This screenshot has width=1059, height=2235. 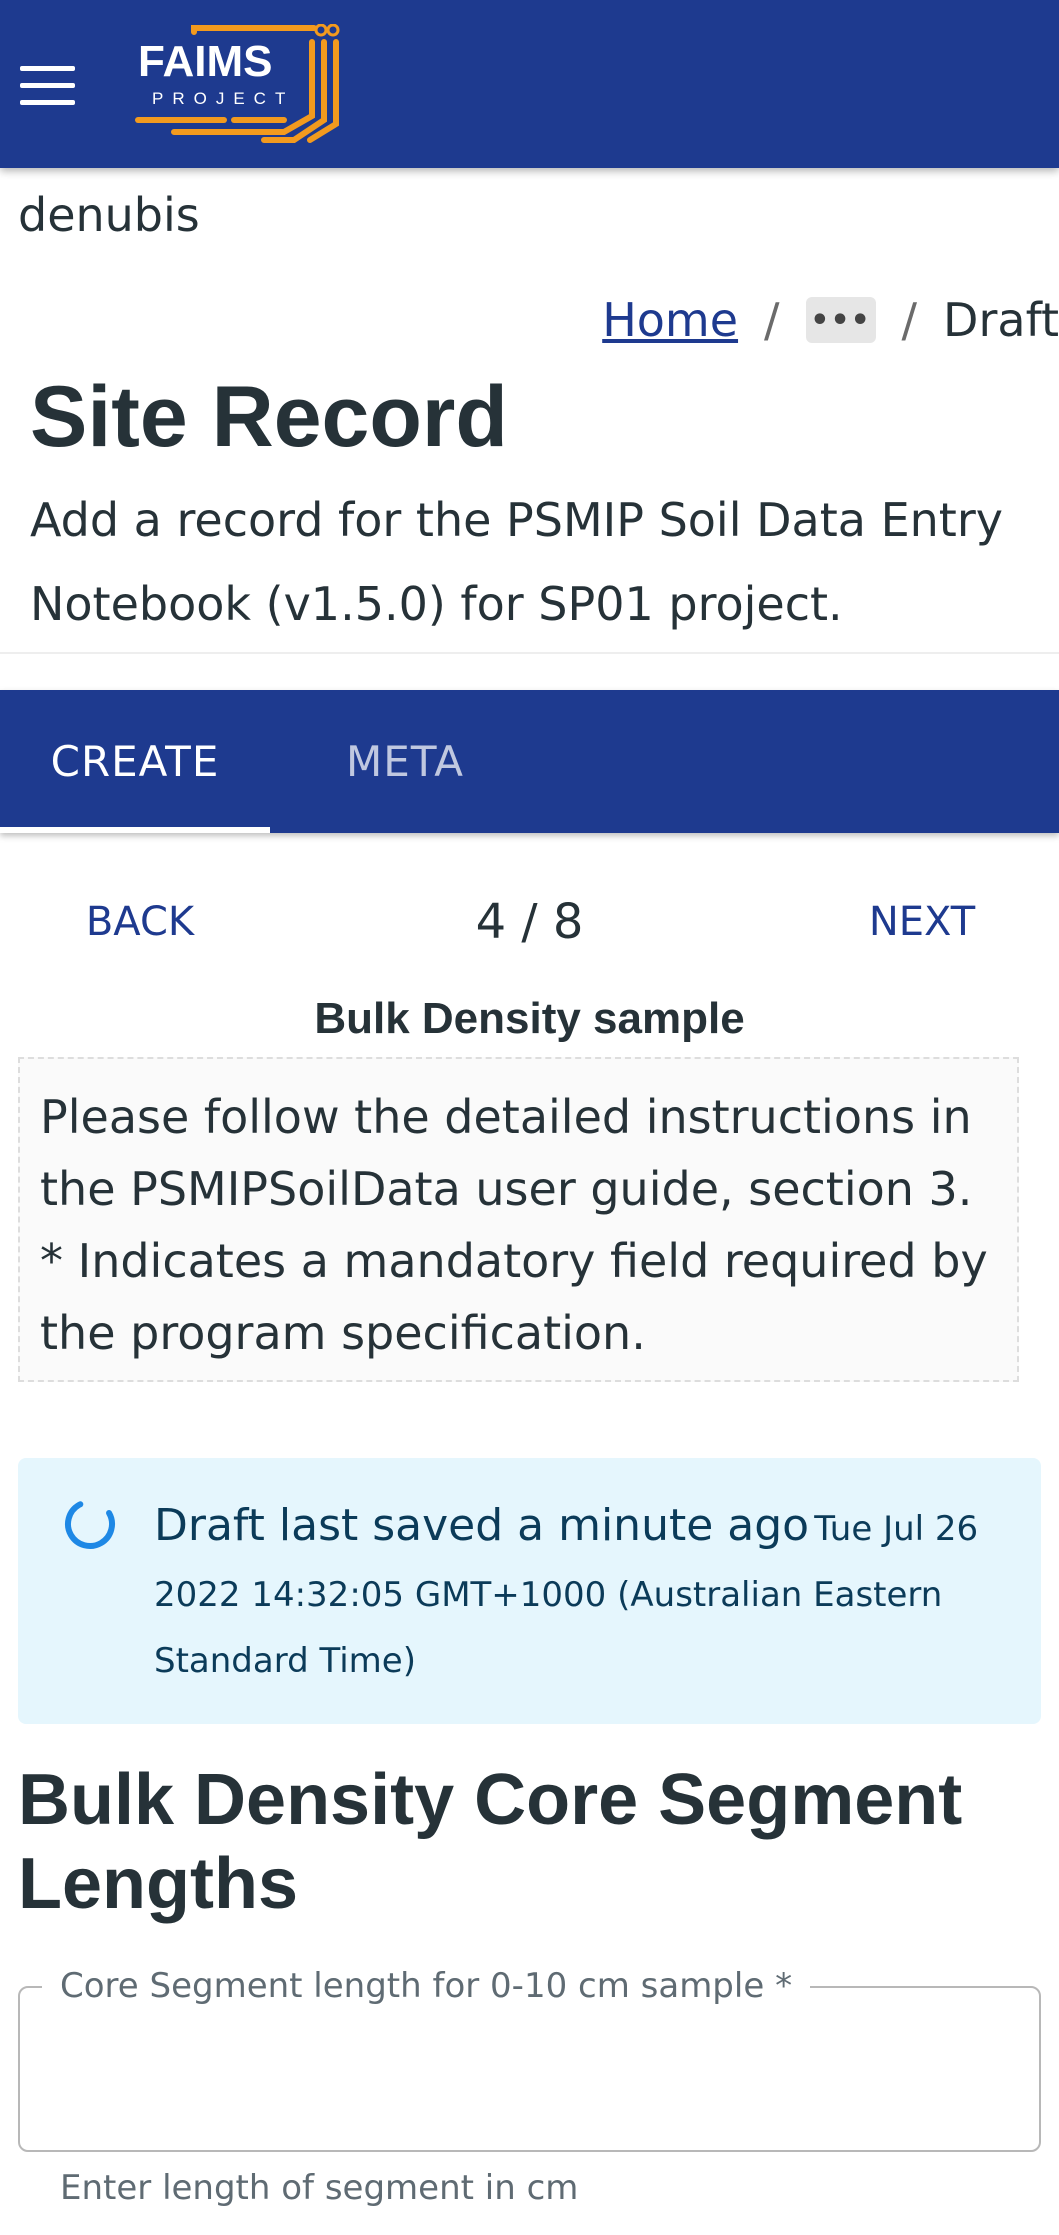 What do you see at coordinates (426, 1986) in the screenshot?
I see `field-label: Core Segment length for 0-10 cm sample *` at bounding box center [426, 1986].